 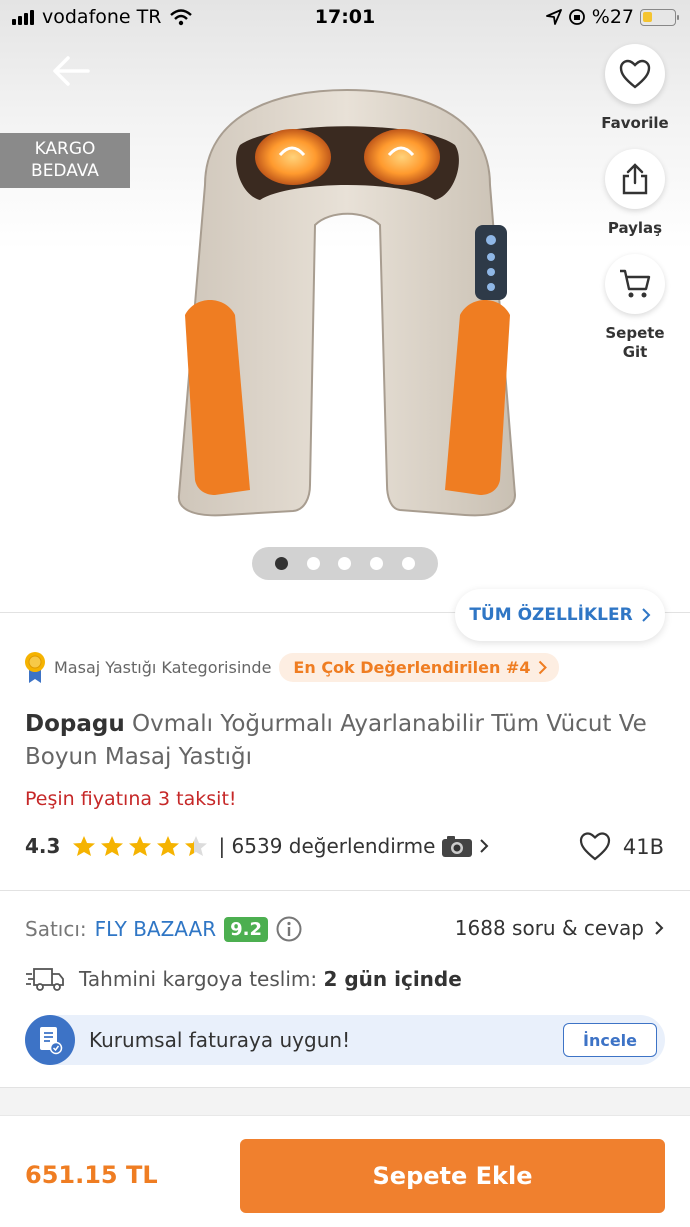 What do you see at coordinates (163, 667) in the screenshot?
I see `rank-category: Masaj Yastığı Kategorisinde` at bounding box center [163, 667].